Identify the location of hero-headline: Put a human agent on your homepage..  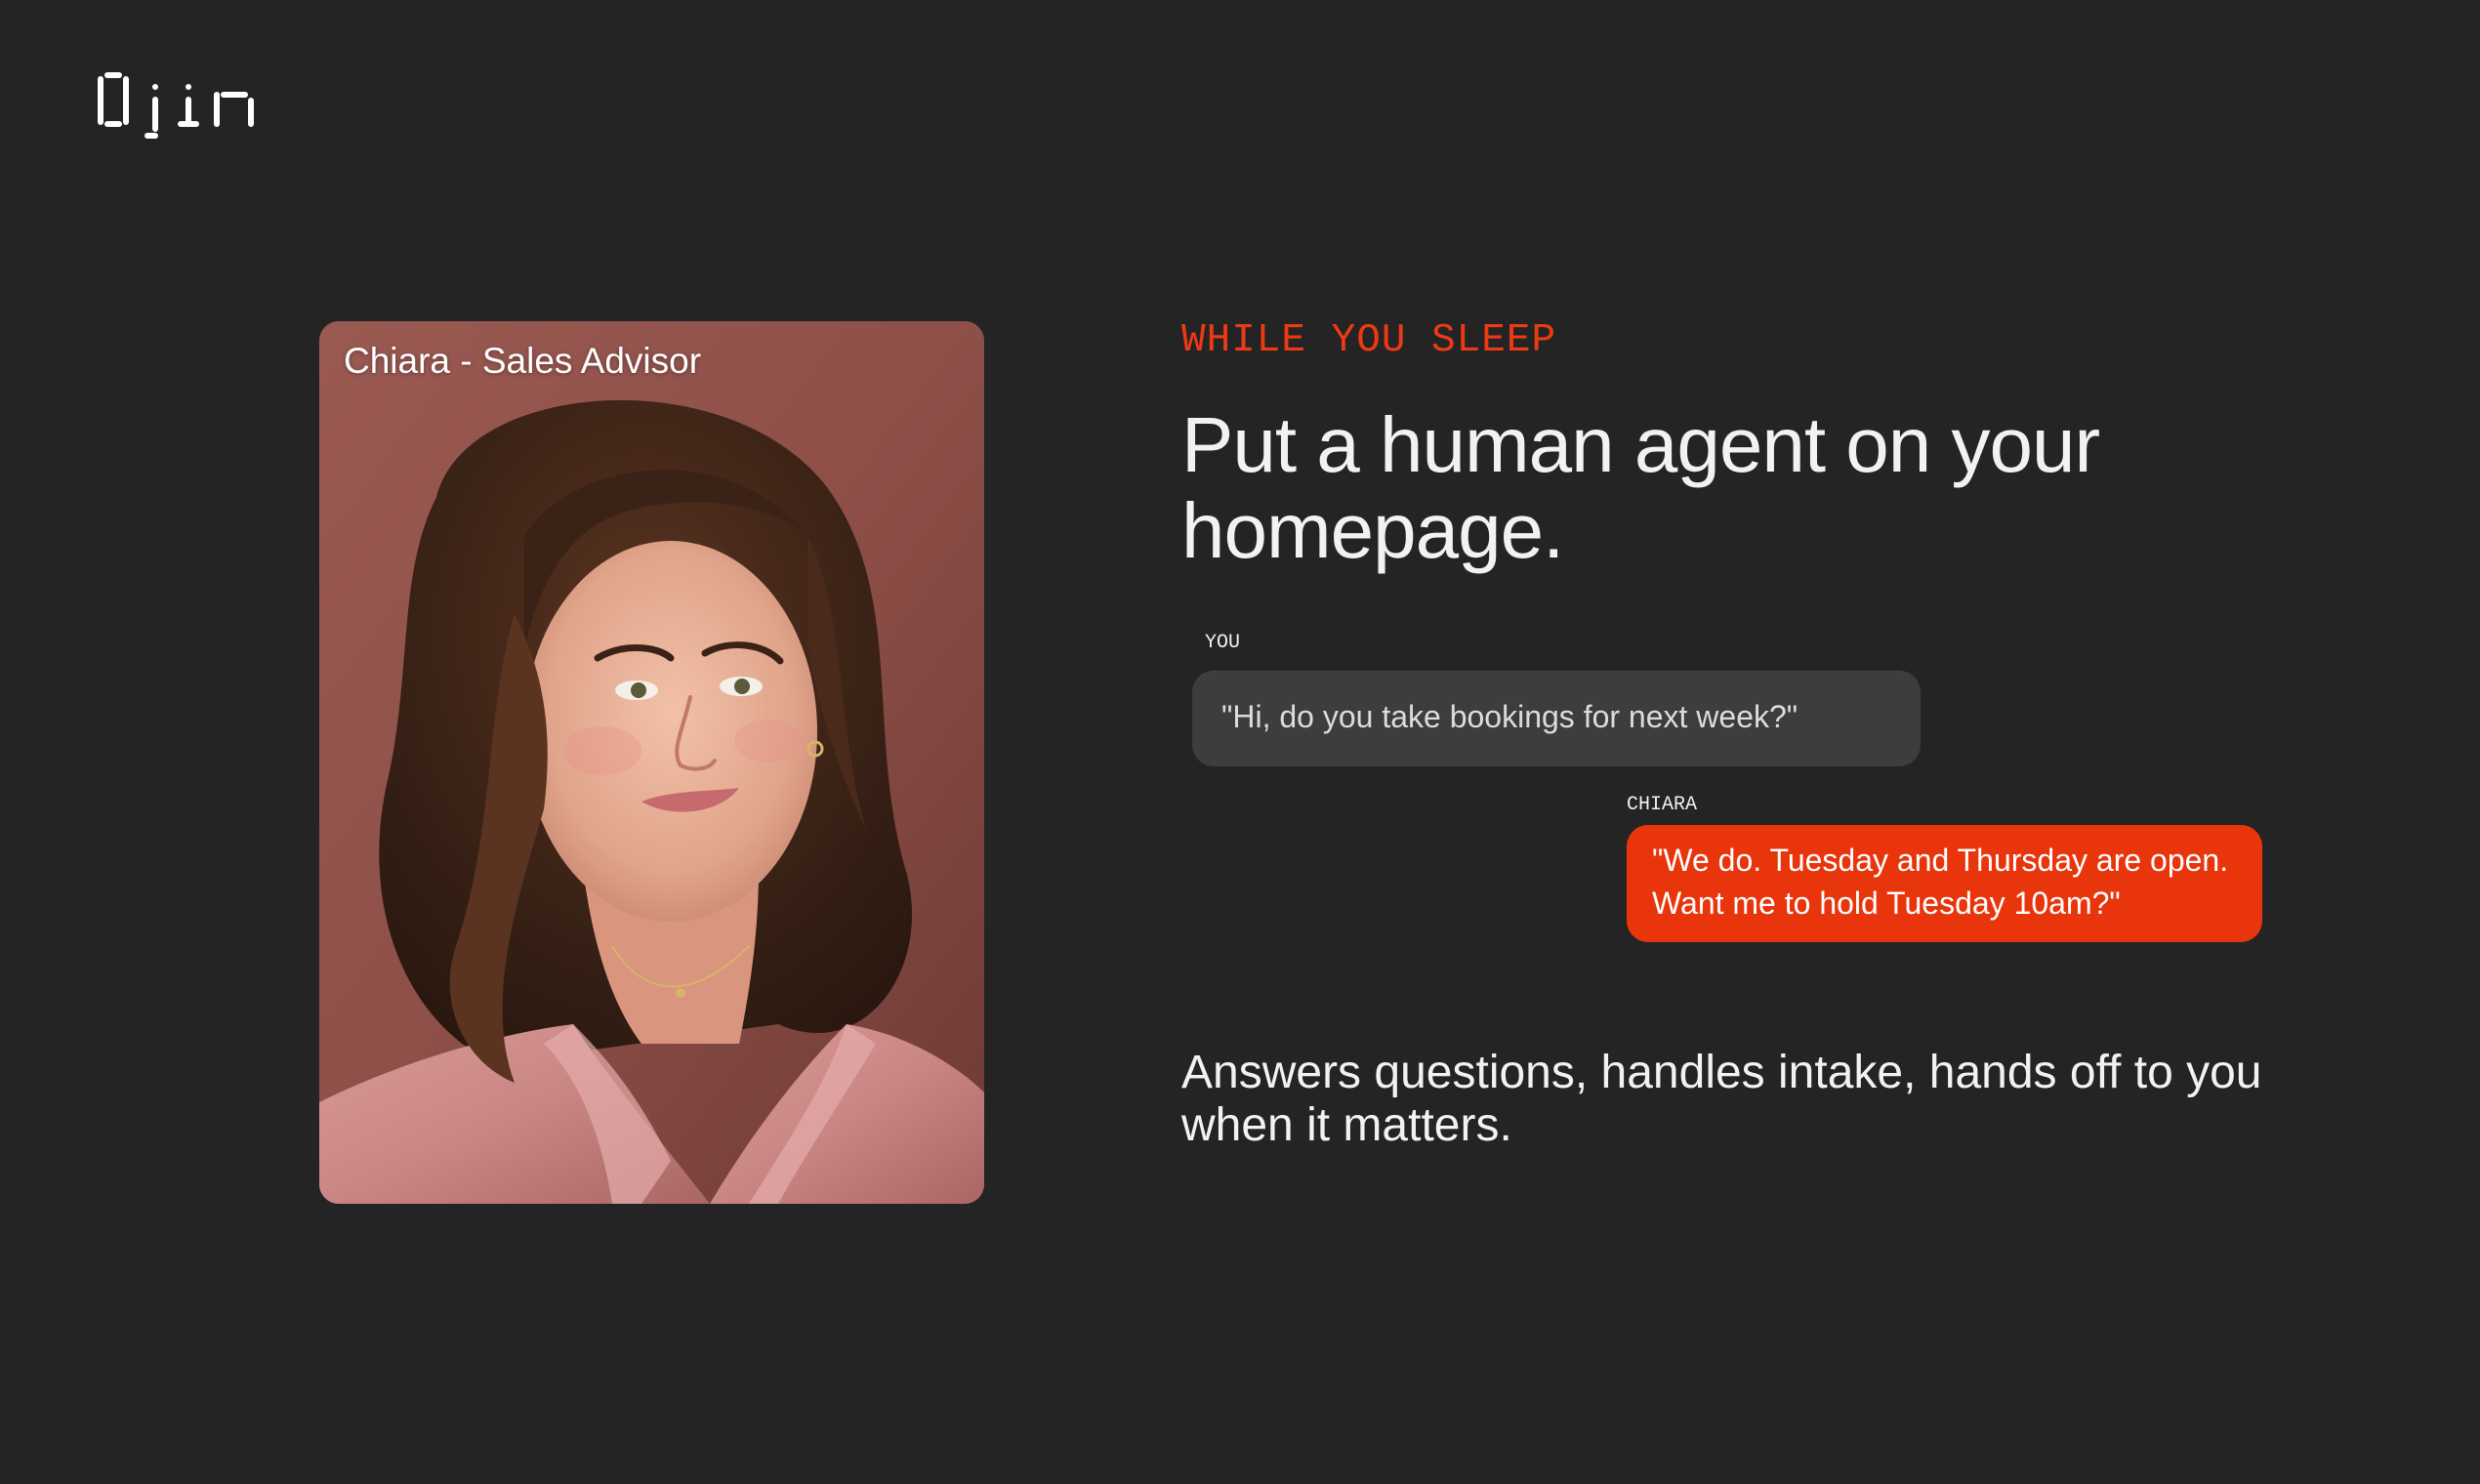
(1640, 488).